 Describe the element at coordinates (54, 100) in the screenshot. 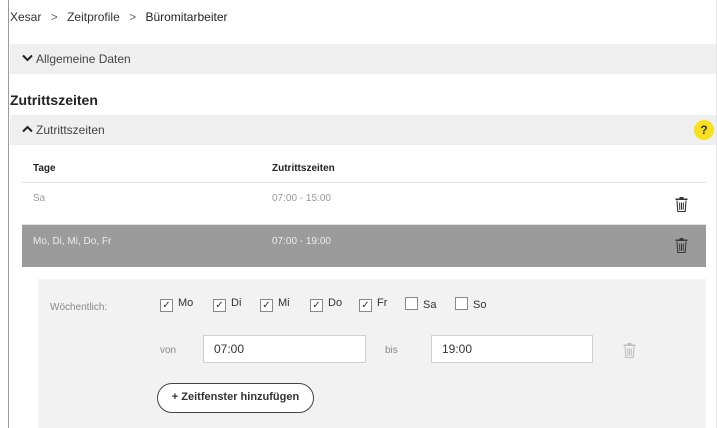

I see `page-title: Zutrittszeiten` at that location.